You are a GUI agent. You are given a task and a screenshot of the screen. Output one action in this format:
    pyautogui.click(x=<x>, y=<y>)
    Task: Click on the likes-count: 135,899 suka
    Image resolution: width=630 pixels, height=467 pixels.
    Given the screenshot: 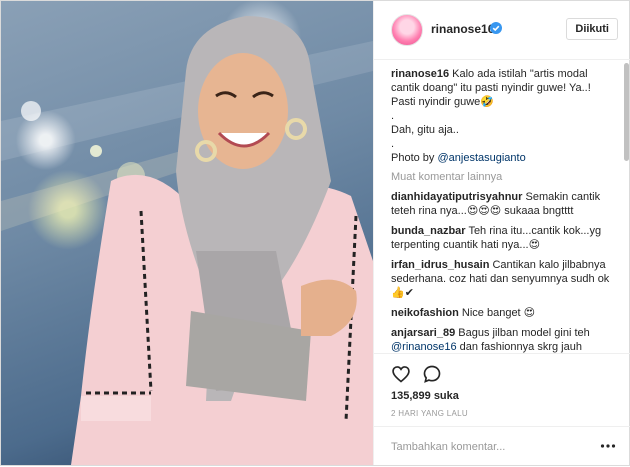 What is the action you would take?
    pyautogui.click(x=425, y=396)
    